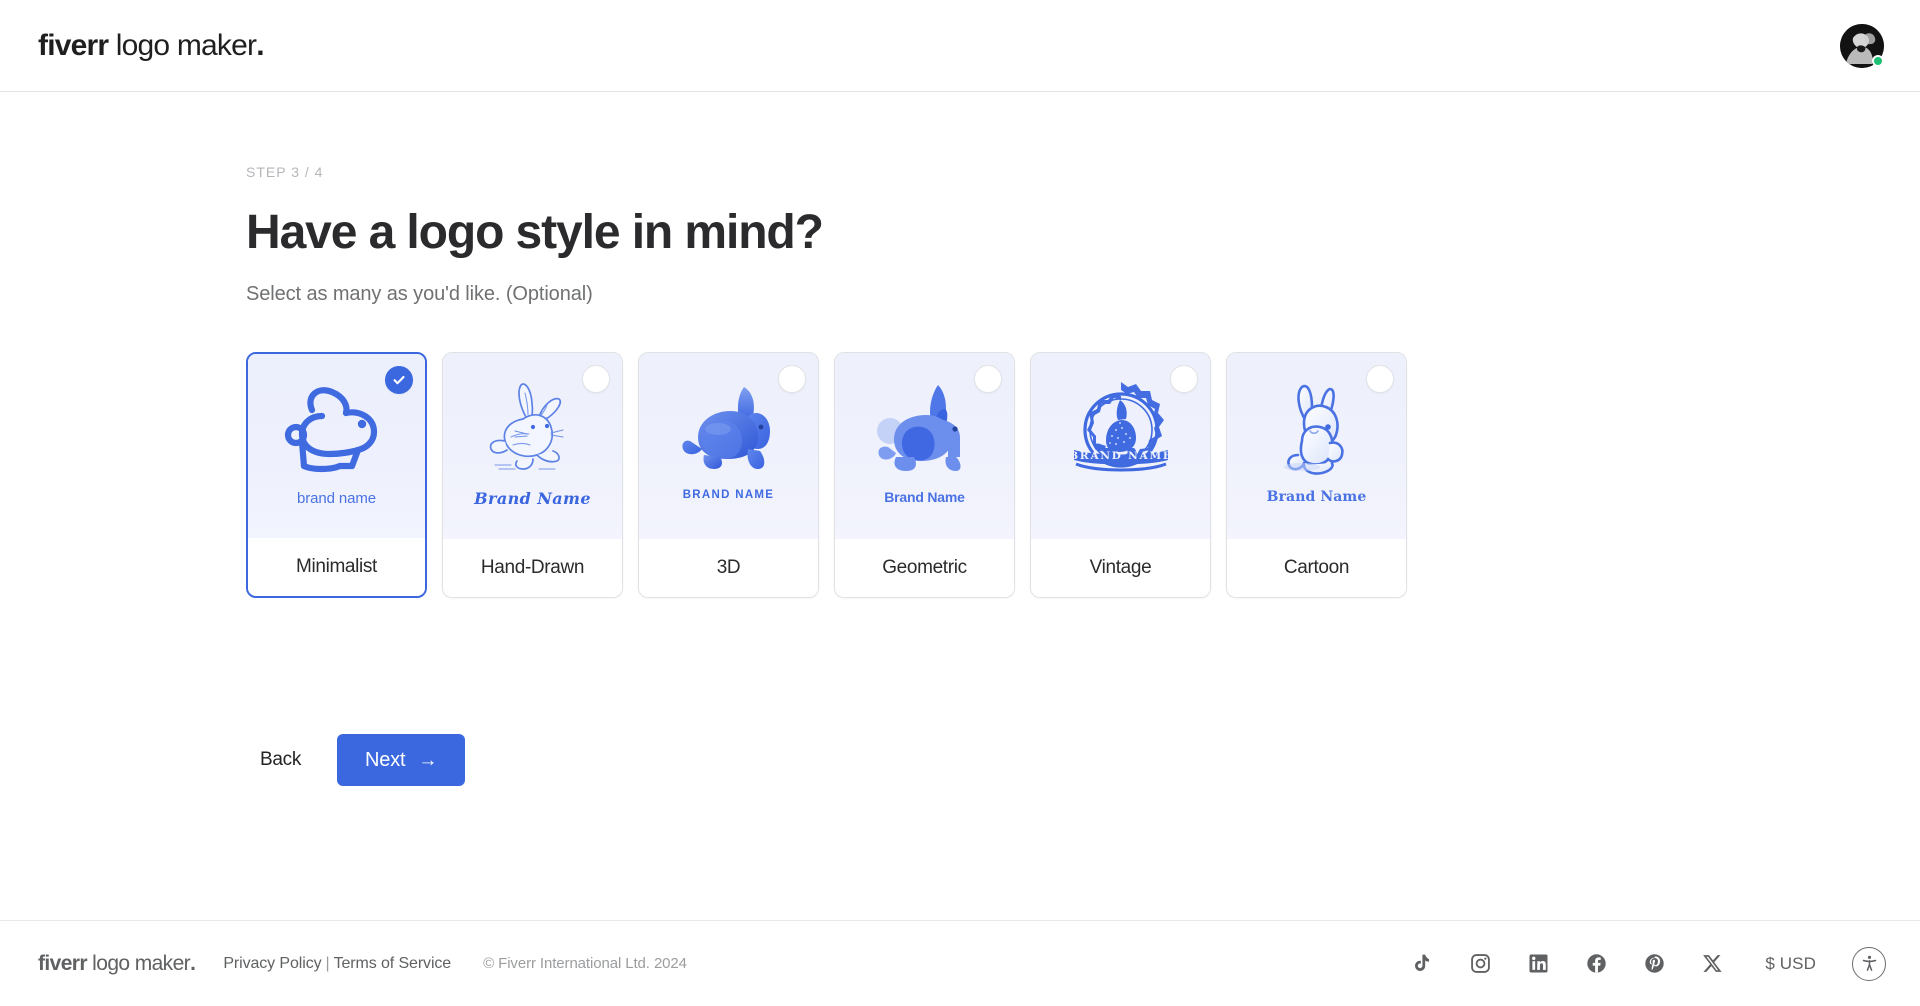 The width and height of the screenshot is (1920, 1006). What do you see at coordinates (535, 232) in the screenshot?
I see `page-title: Have a logo style in mind?` at bounding box center [535, 232].